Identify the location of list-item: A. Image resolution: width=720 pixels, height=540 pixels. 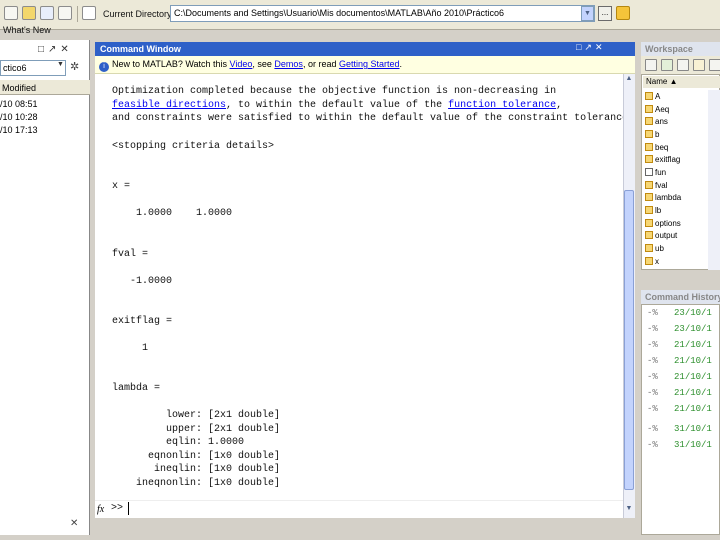
(652, 97).